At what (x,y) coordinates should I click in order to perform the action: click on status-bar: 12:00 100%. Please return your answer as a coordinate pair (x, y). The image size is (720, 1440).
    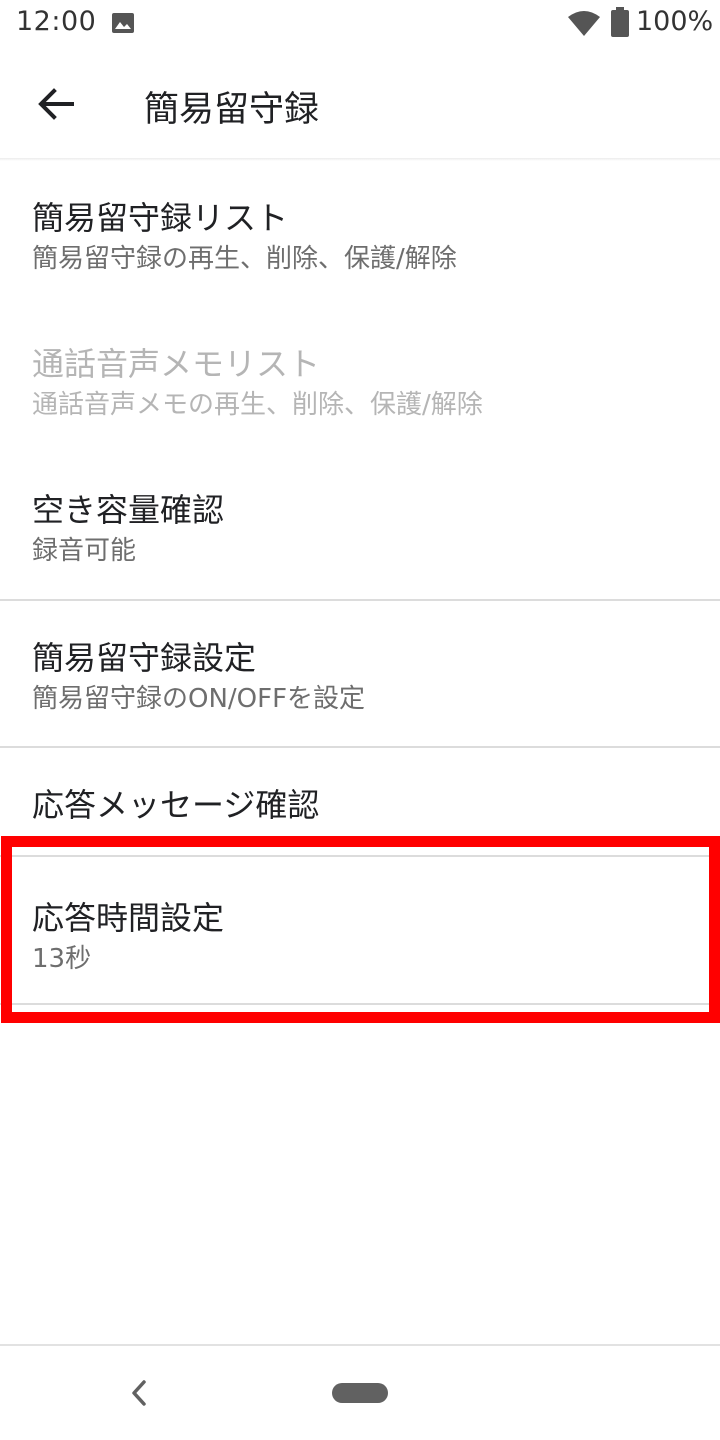
    Looking at the image, I should click on (360, 24).